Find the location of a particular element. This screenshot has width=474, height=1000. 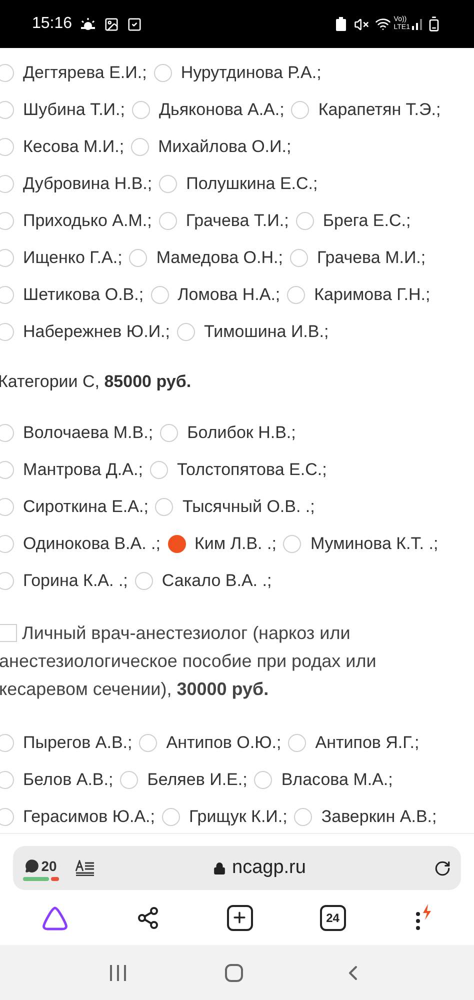

tabs-count-button: 24 is located at coordinates (333, 917).